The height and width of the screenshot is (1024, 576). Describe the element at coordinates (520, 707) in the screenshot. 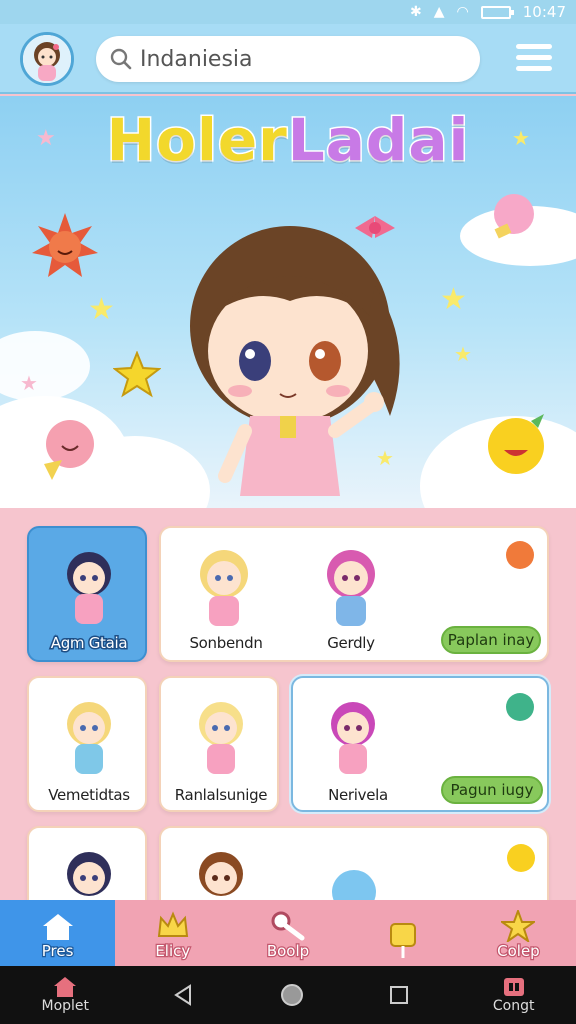

I see `green-creature-icon` at that location.